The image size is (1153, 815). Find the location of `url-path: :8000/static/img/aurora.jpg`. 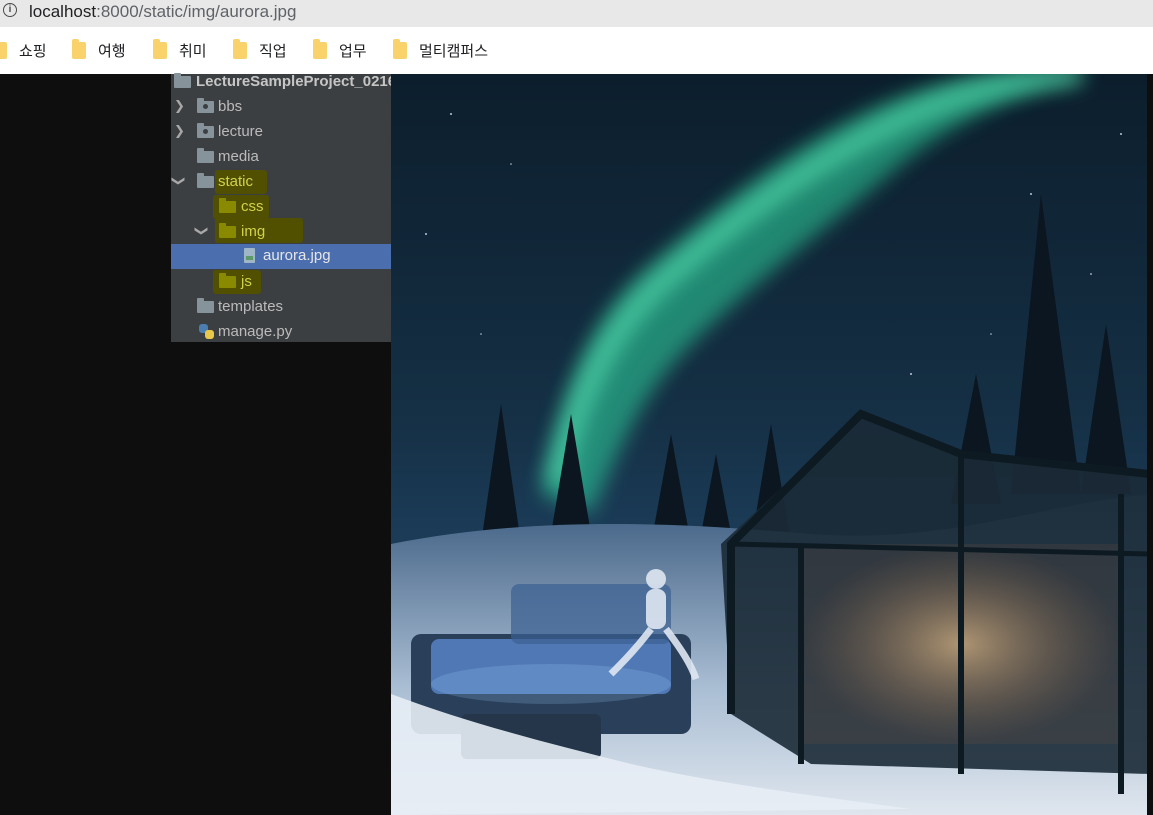

url-path: :8000/static/img/aurora.jpg is located at coordinates (196, 11).